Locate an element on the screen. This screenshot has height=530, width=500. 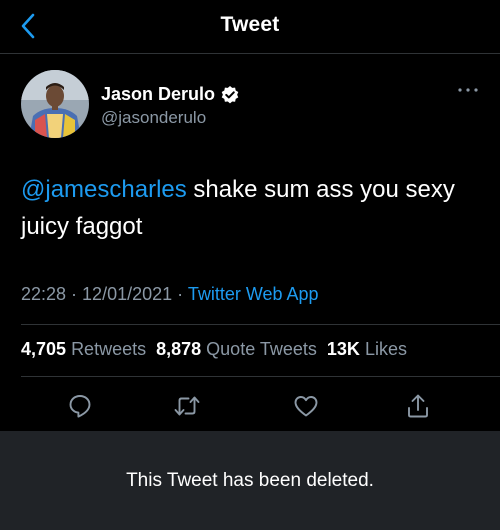
reply-button is located at coordinates (80, 406).